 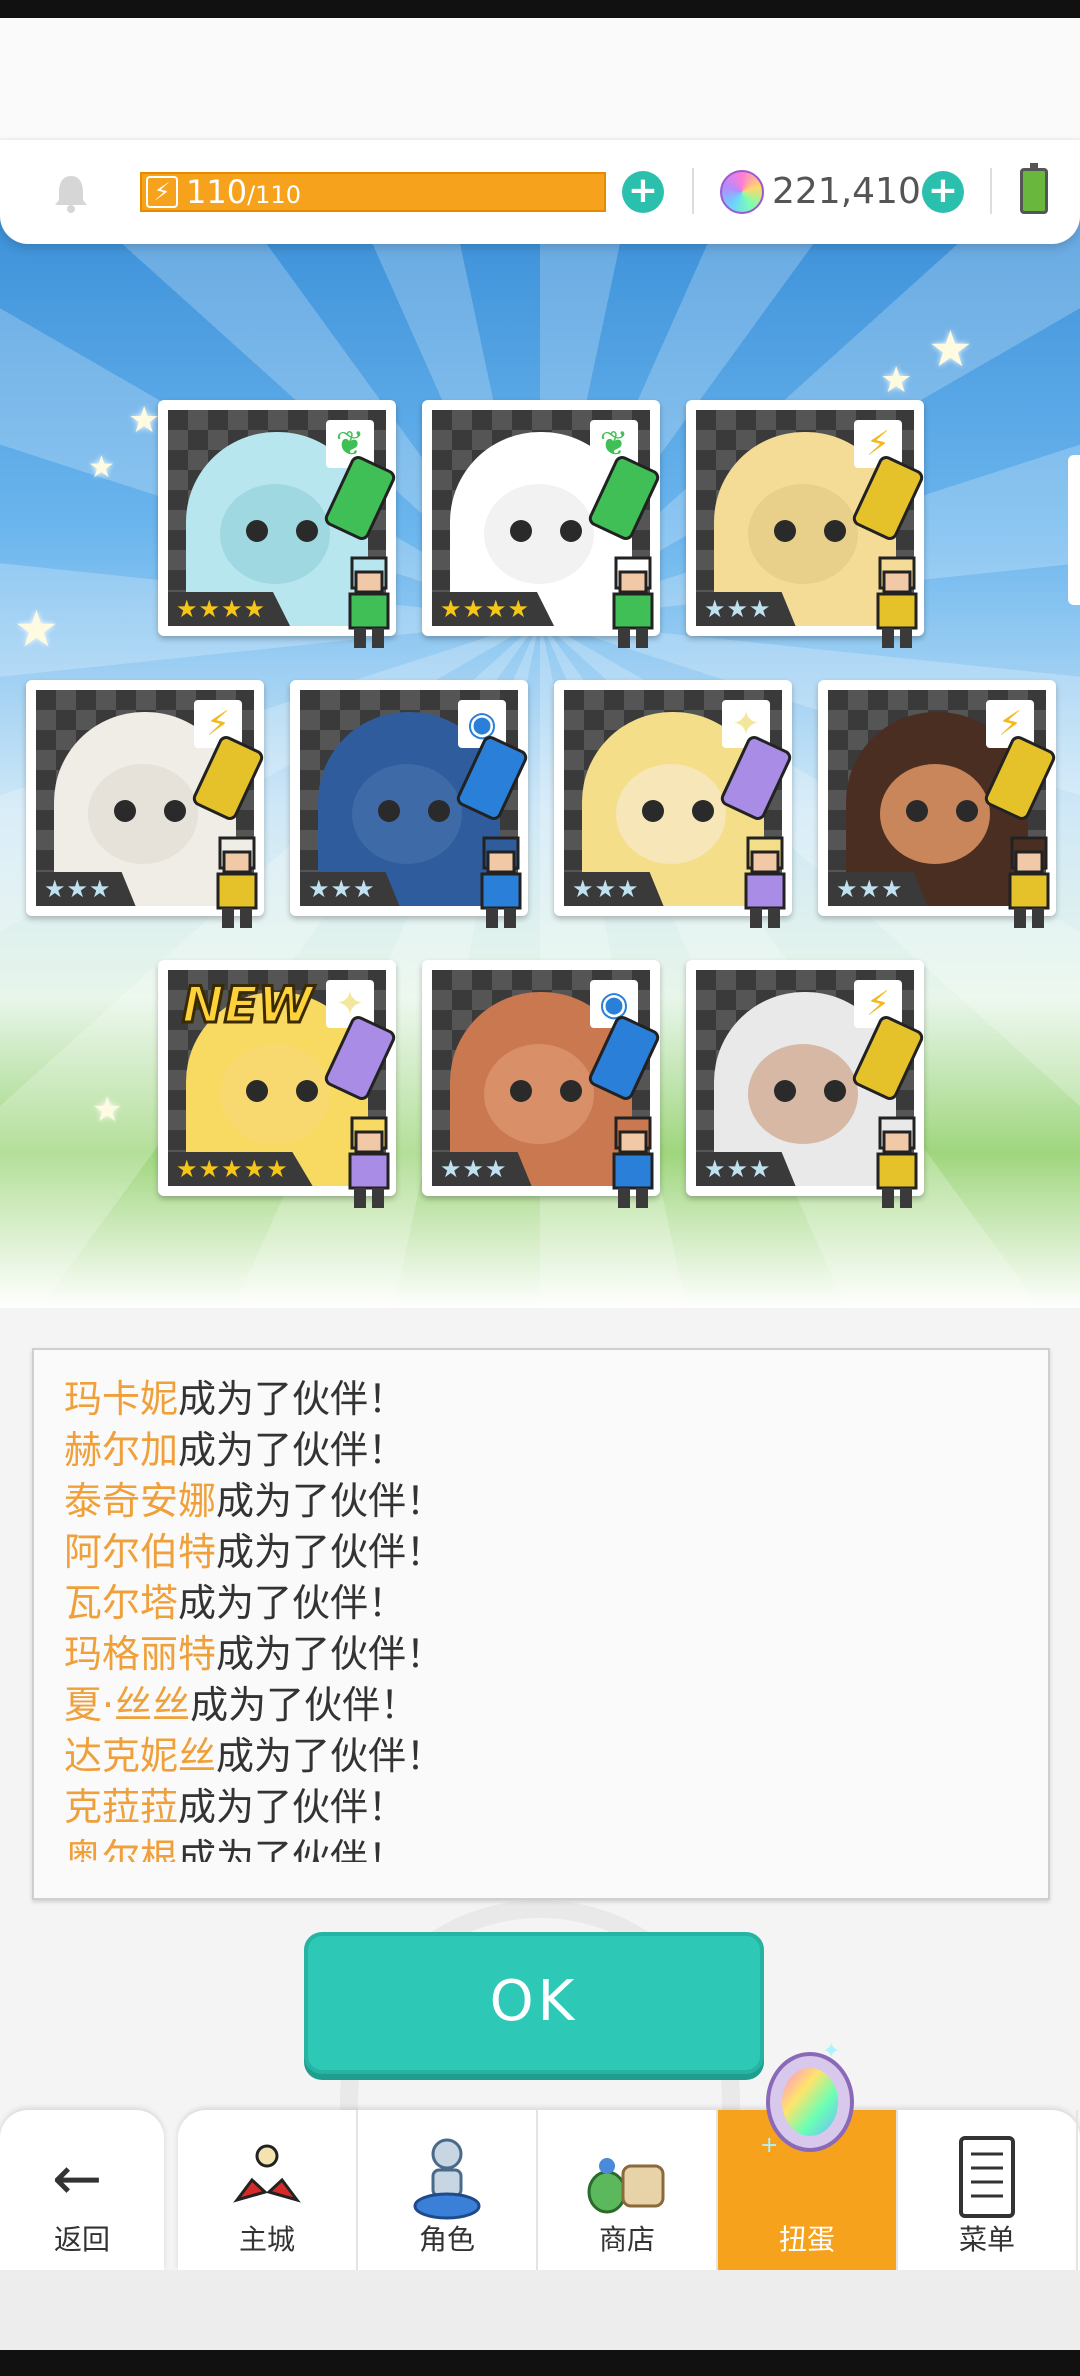 What do you see at coordinates (987, 2178) in the screenshot?
I see `menu-icon` at bounding box center [987, 2178].